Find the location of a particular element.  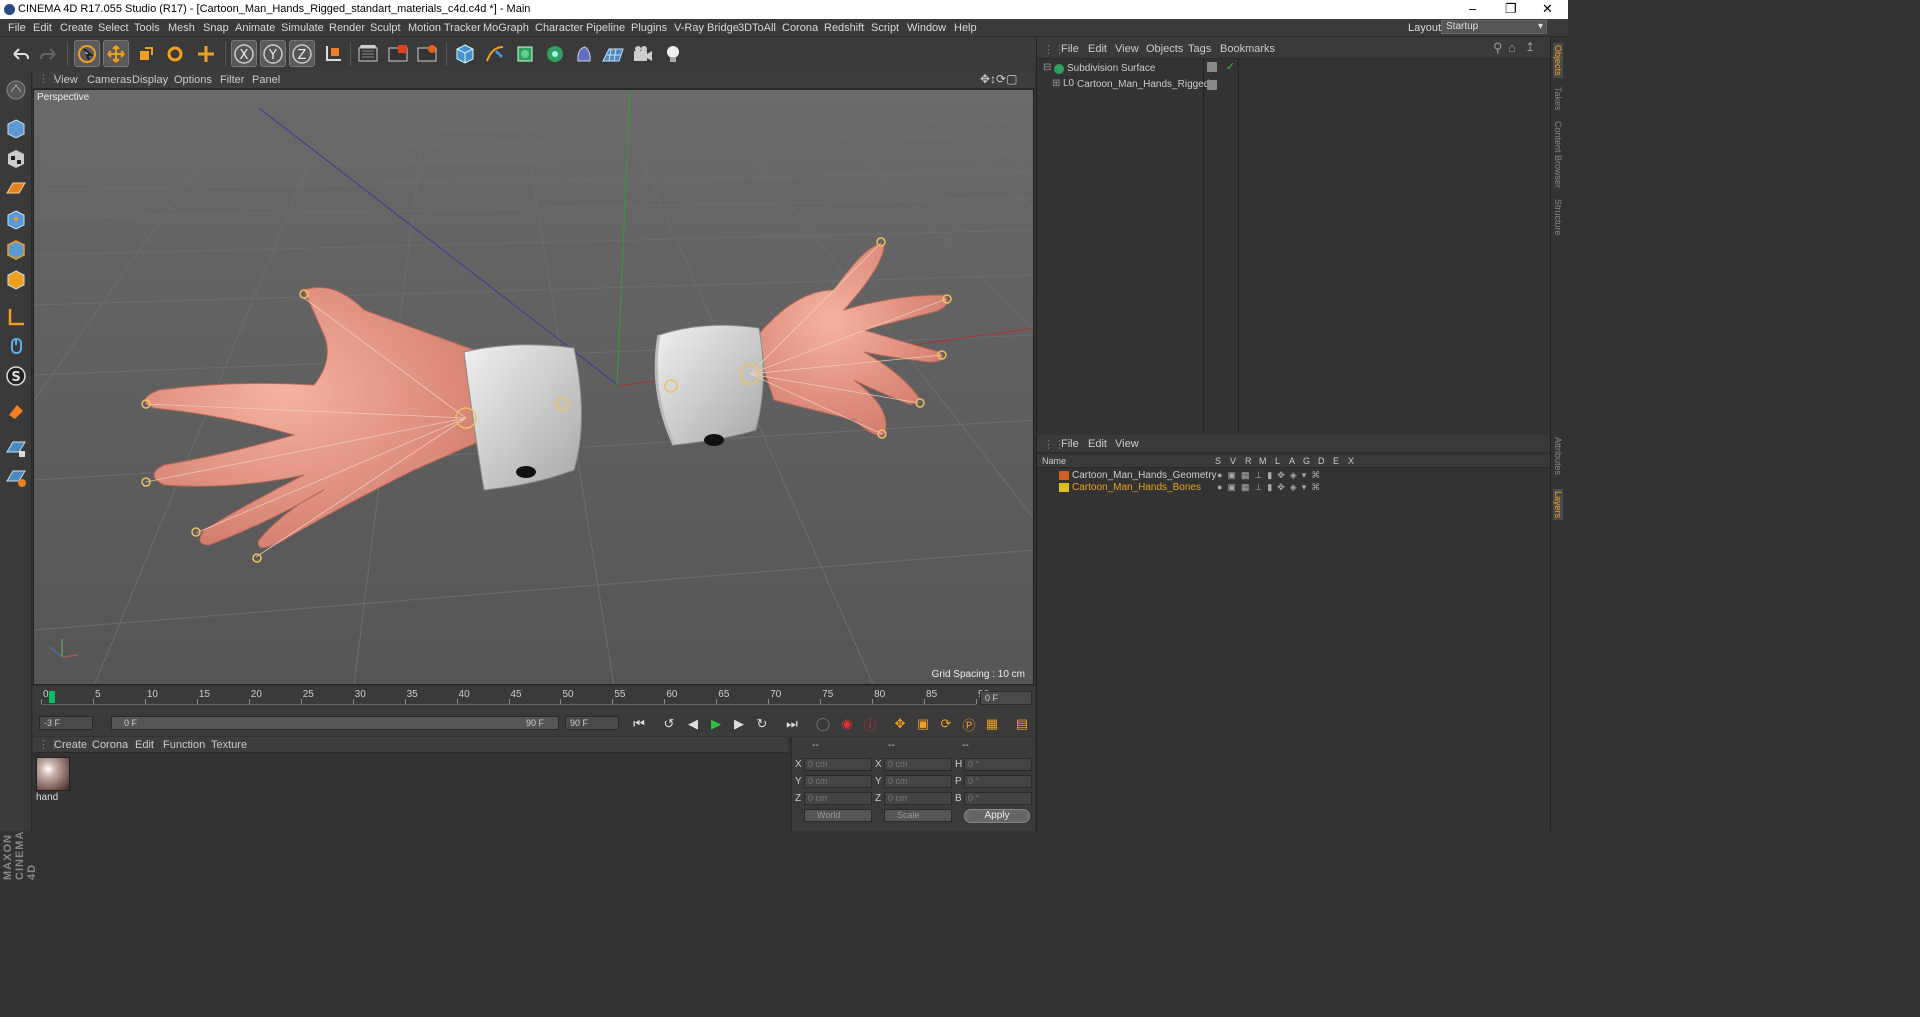

key-pla-icon: ▦ is located at coordinates (992, 724).